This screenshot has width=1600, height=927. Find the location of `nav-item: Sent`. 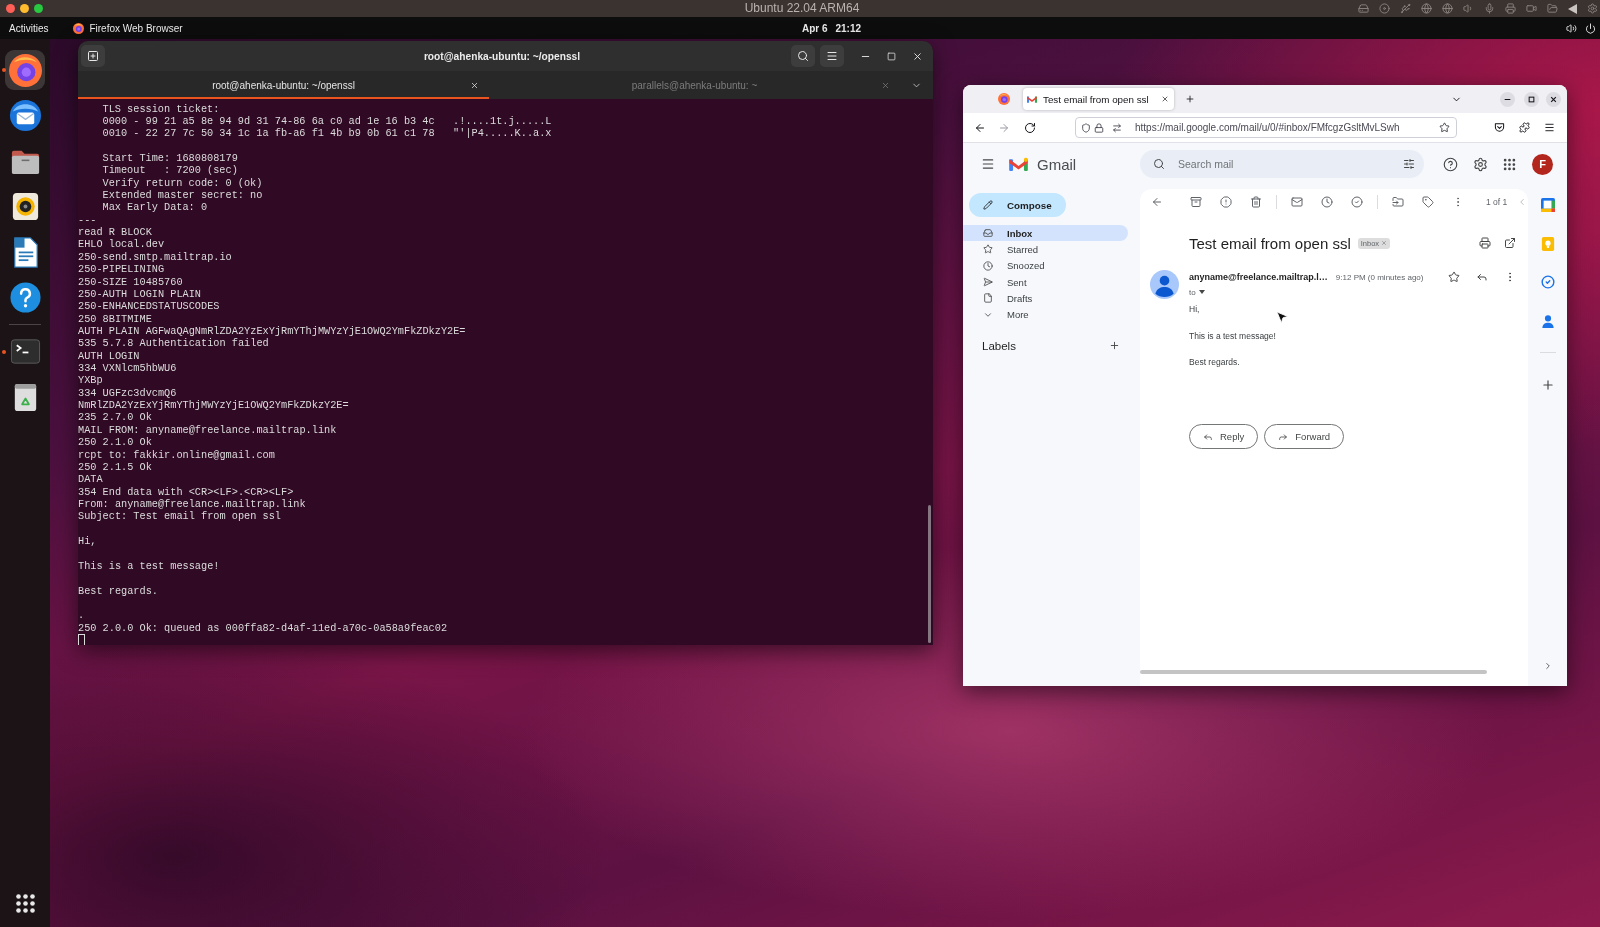

nav-item: Sent is located at coordinates (1045, 282).